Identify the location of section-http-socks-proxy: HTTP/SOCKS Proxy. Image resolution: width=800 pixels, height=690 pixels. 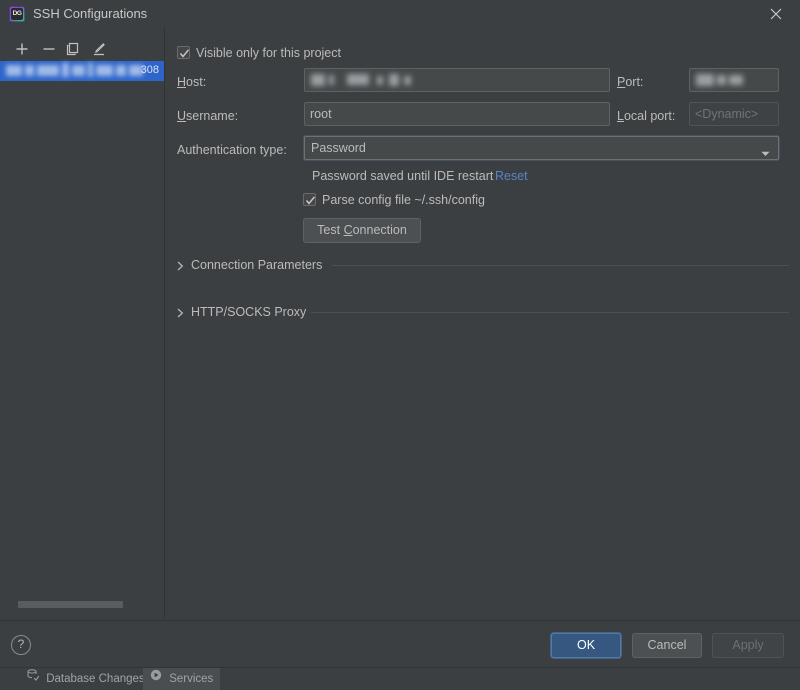
(483, 312).